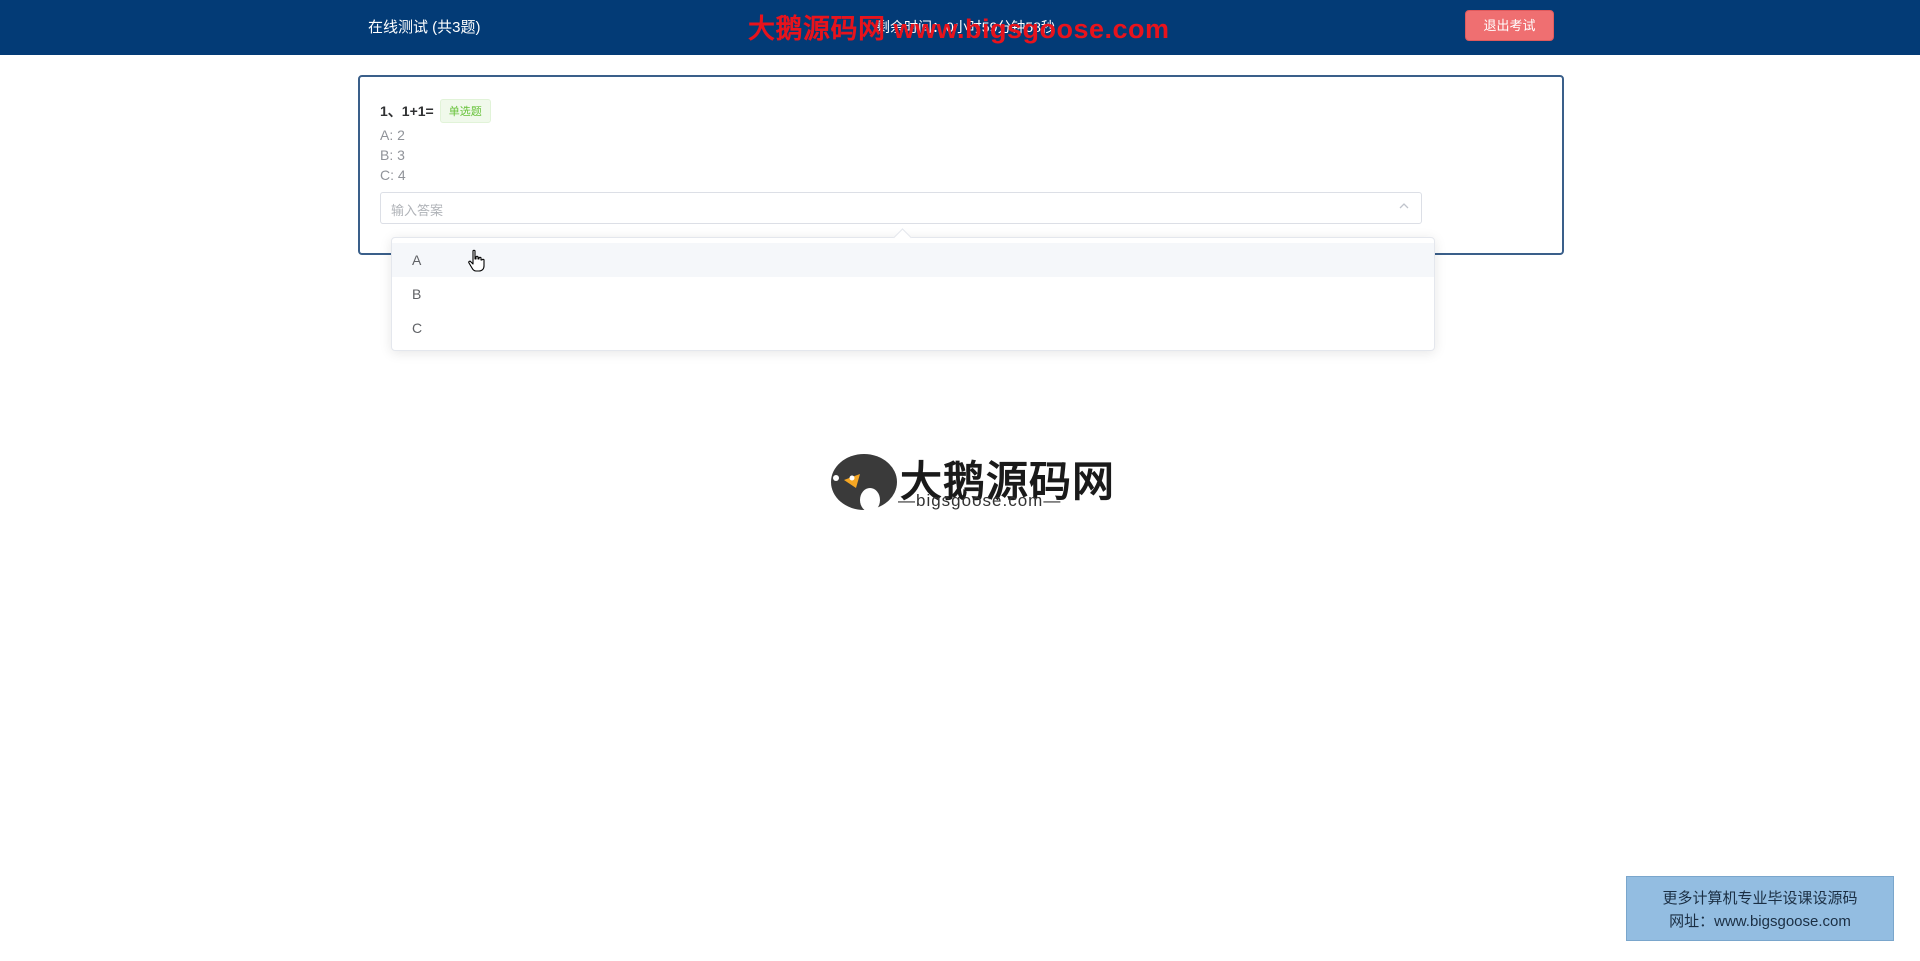 Image resolution: width=1920 pixels, height=961 pixels. I want to click on dropdown-option-c: C, so click(913, 328).